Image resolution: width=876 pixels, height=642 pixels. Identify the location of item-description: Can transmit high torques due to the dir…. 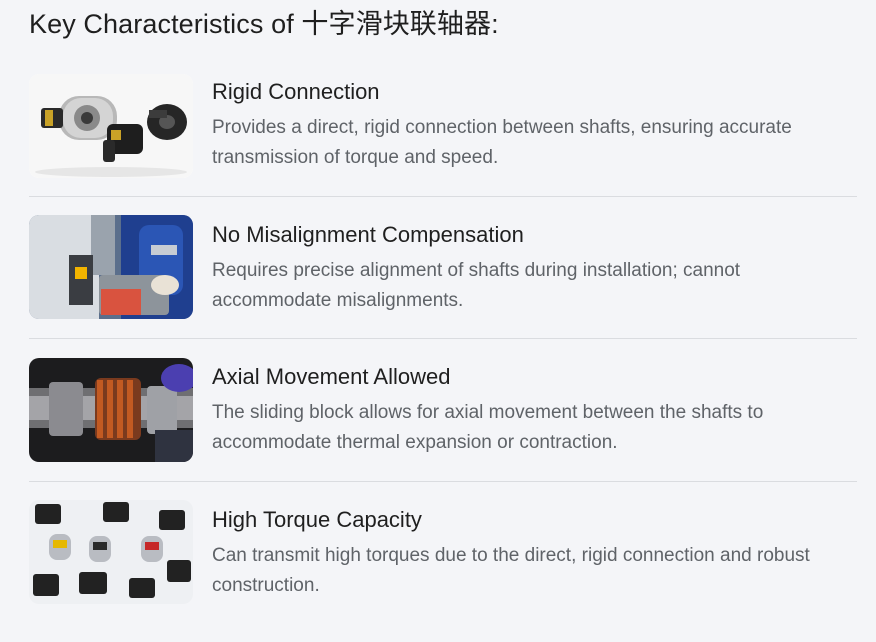
(511, 570).